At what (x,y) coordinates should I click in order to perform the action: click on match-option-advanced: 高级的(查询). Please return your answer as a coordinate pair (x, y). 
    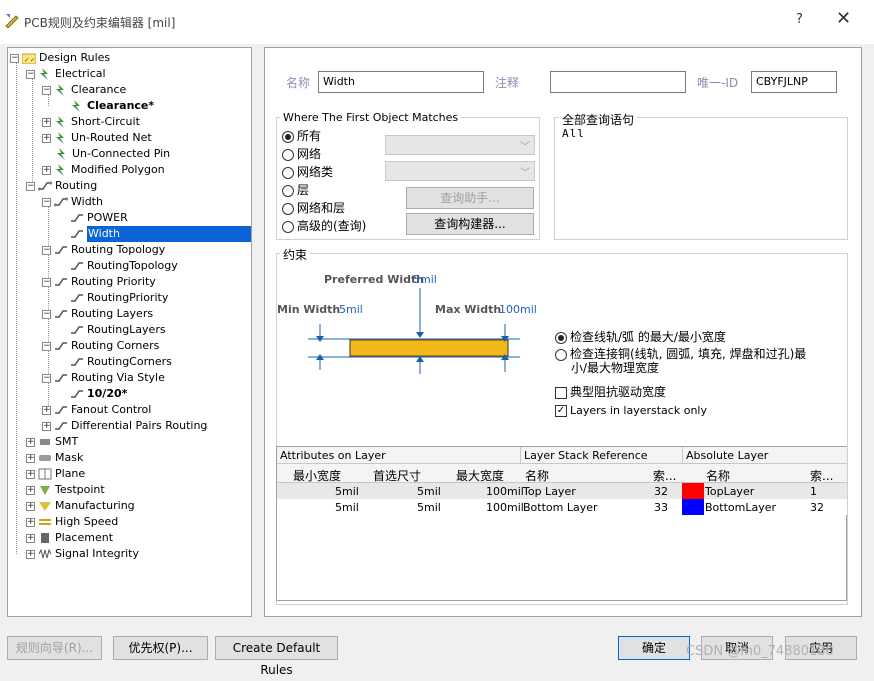
    Looking at the image, I should click on (324, 225).